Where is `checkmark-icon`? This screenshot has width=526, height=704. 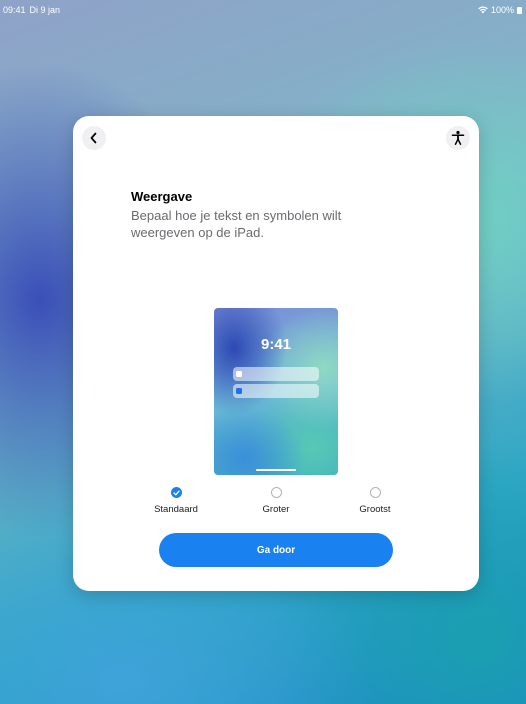
checkmark-icon is located at coordinates (176, 492).